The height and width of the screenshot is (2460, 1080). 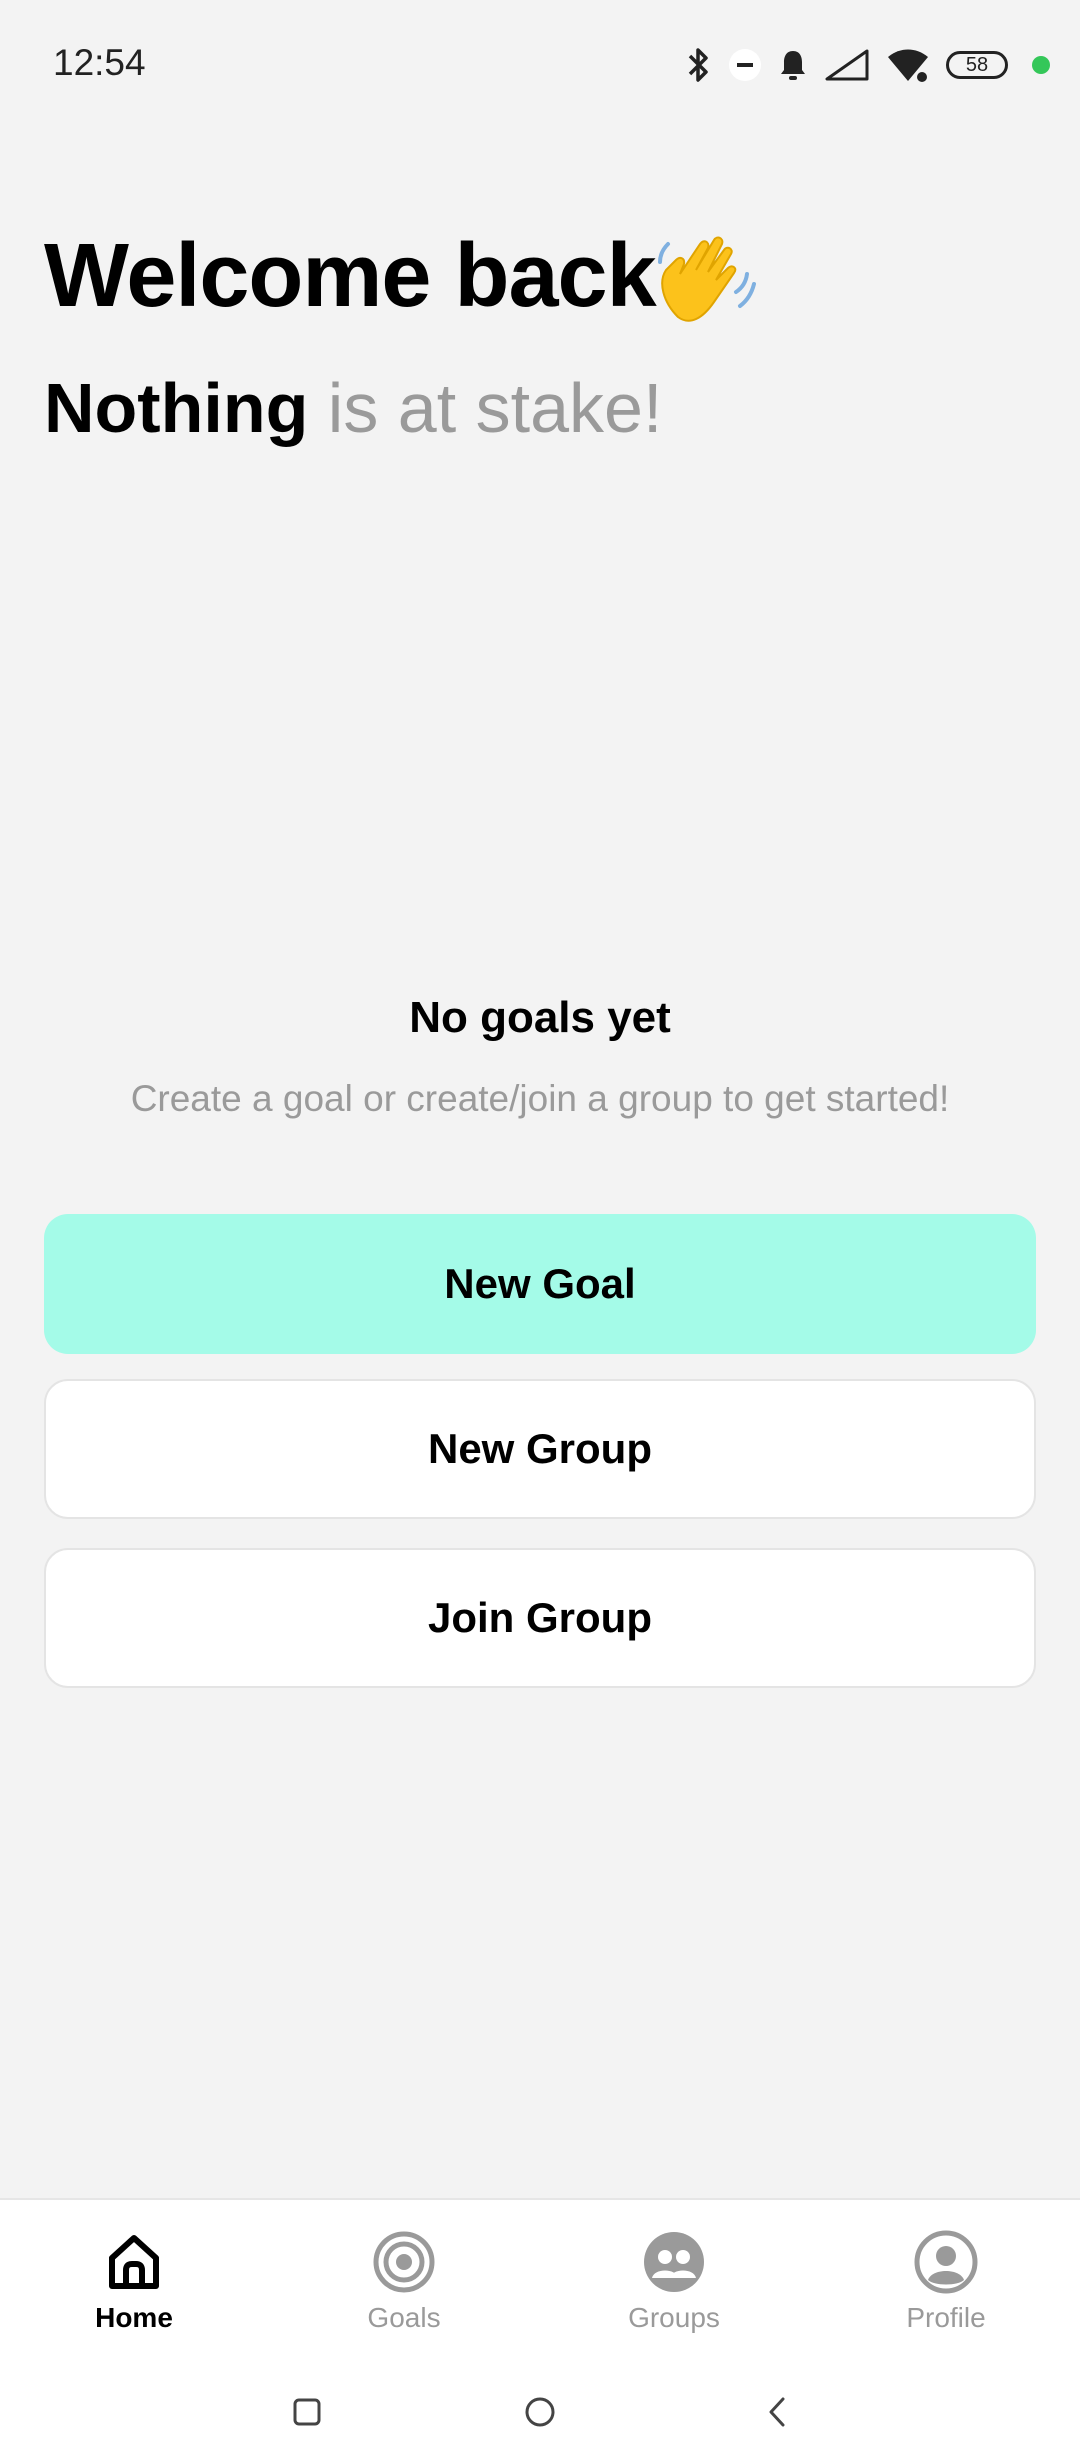 I want to click on new-group-button: New Group, so click(x=540, y=1449).